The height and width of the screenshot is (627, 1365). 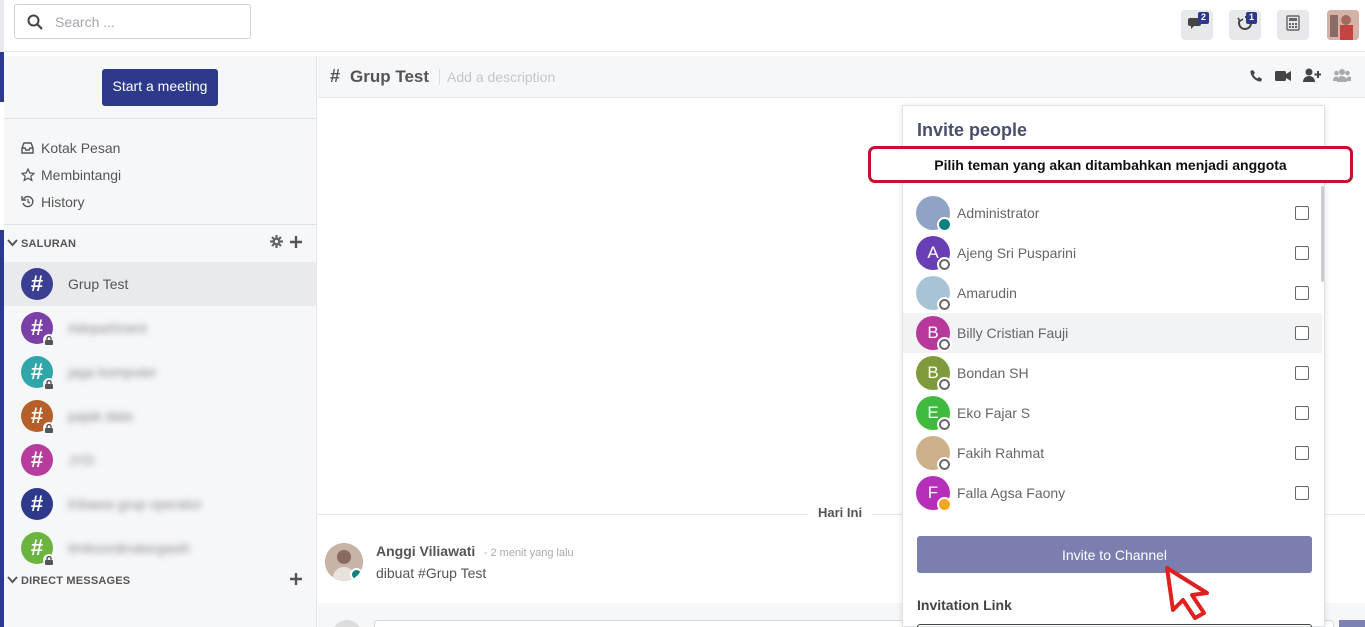 I want to click on sidebar-item-history: History, so click(x=160, y=201).